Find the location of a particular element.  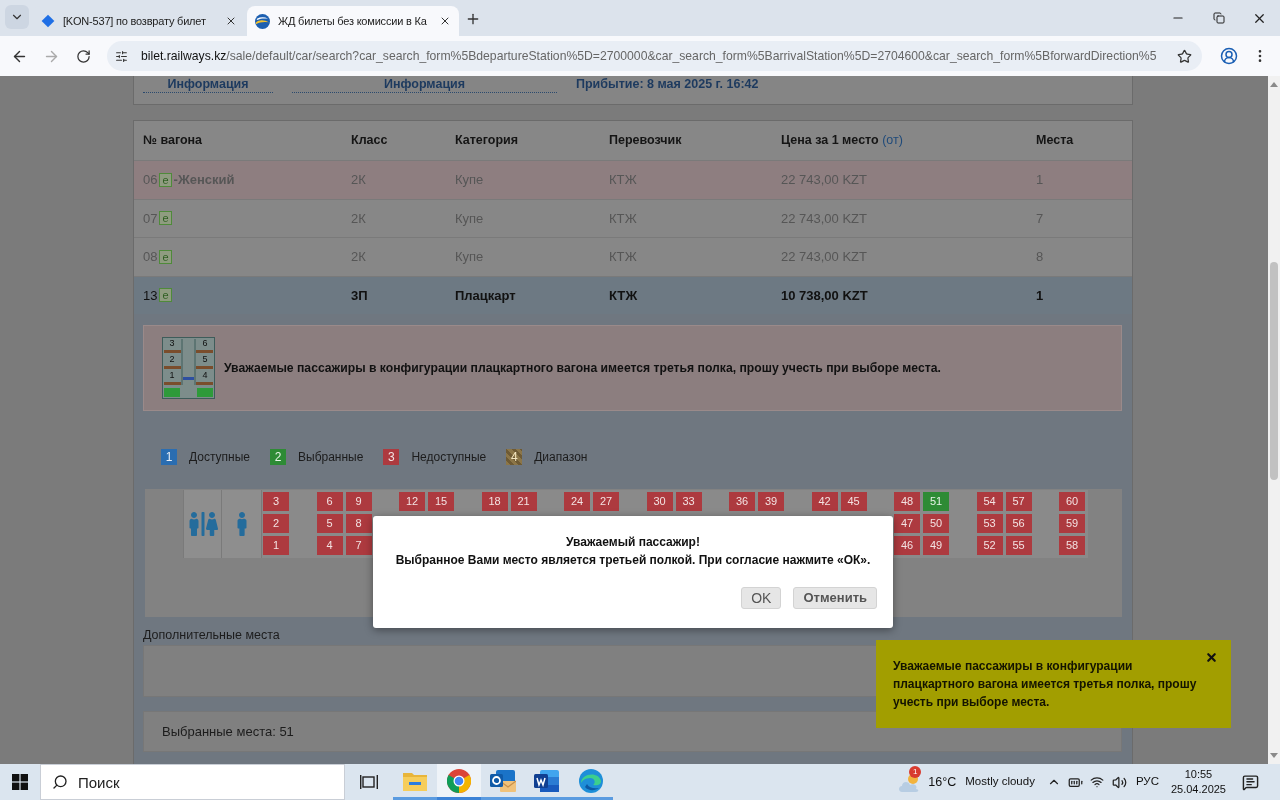

table-cell-text: 22 743,00 KZT is located at coordinates (824, 180).